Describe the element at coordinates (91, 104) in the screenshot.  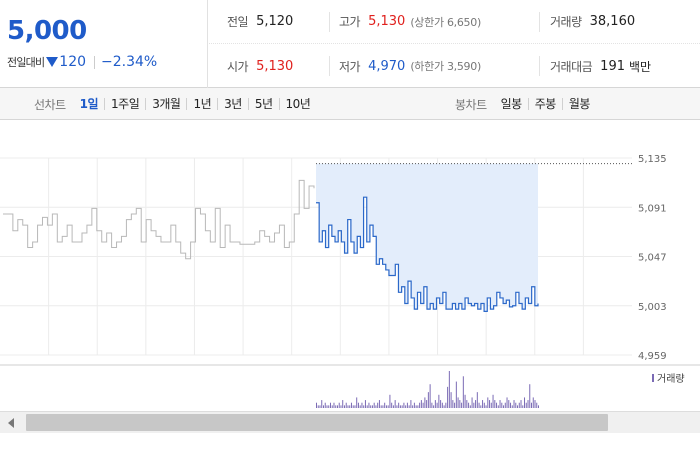
I see `period-1d: 1일` at that location.